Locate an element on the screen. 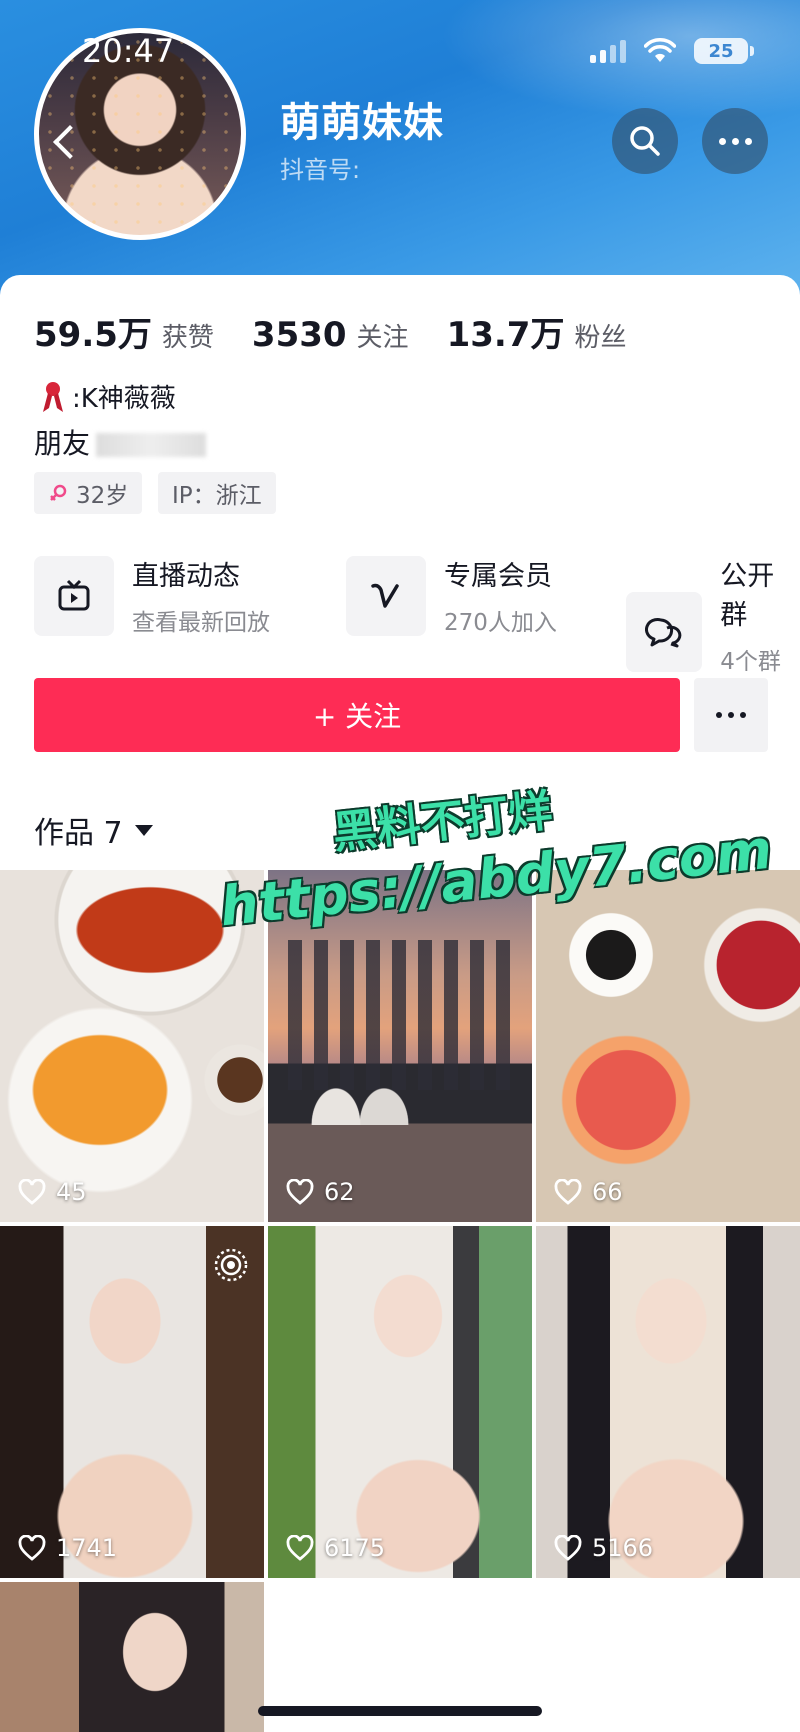 Image resolution: width=800 pixels, height=1732 pixels. following-label: 关注 is located at coordinates (382, 338).